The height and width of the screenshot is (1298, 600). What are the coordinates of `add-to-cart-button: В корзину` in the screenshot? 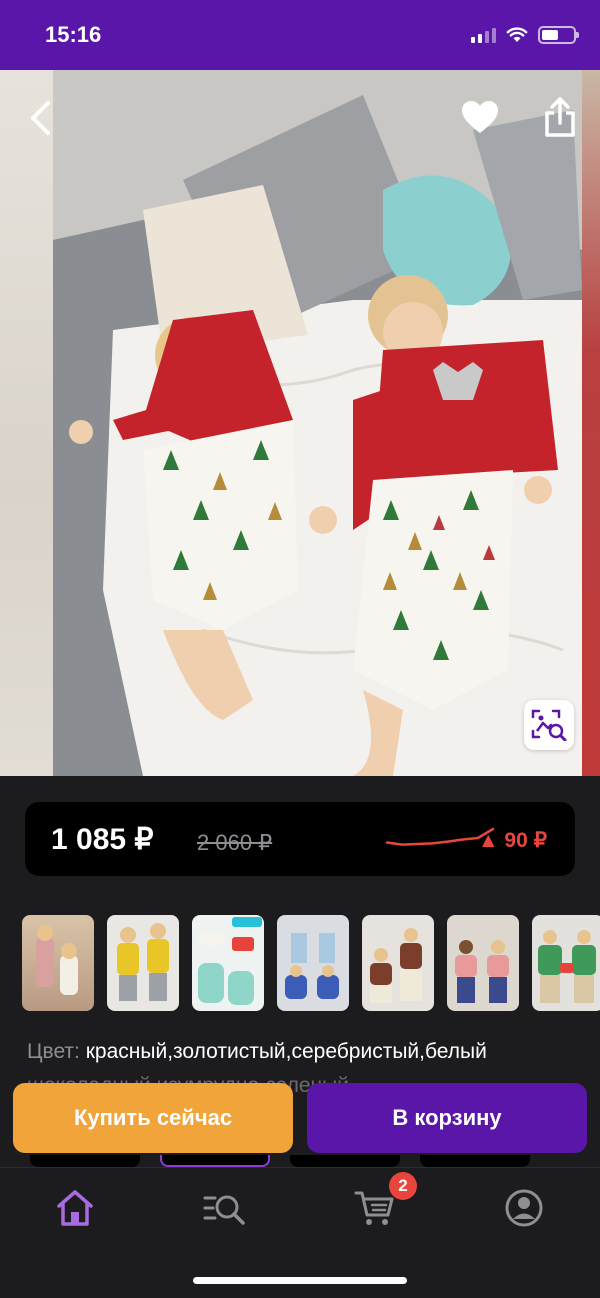 It's located at (447, 1118).